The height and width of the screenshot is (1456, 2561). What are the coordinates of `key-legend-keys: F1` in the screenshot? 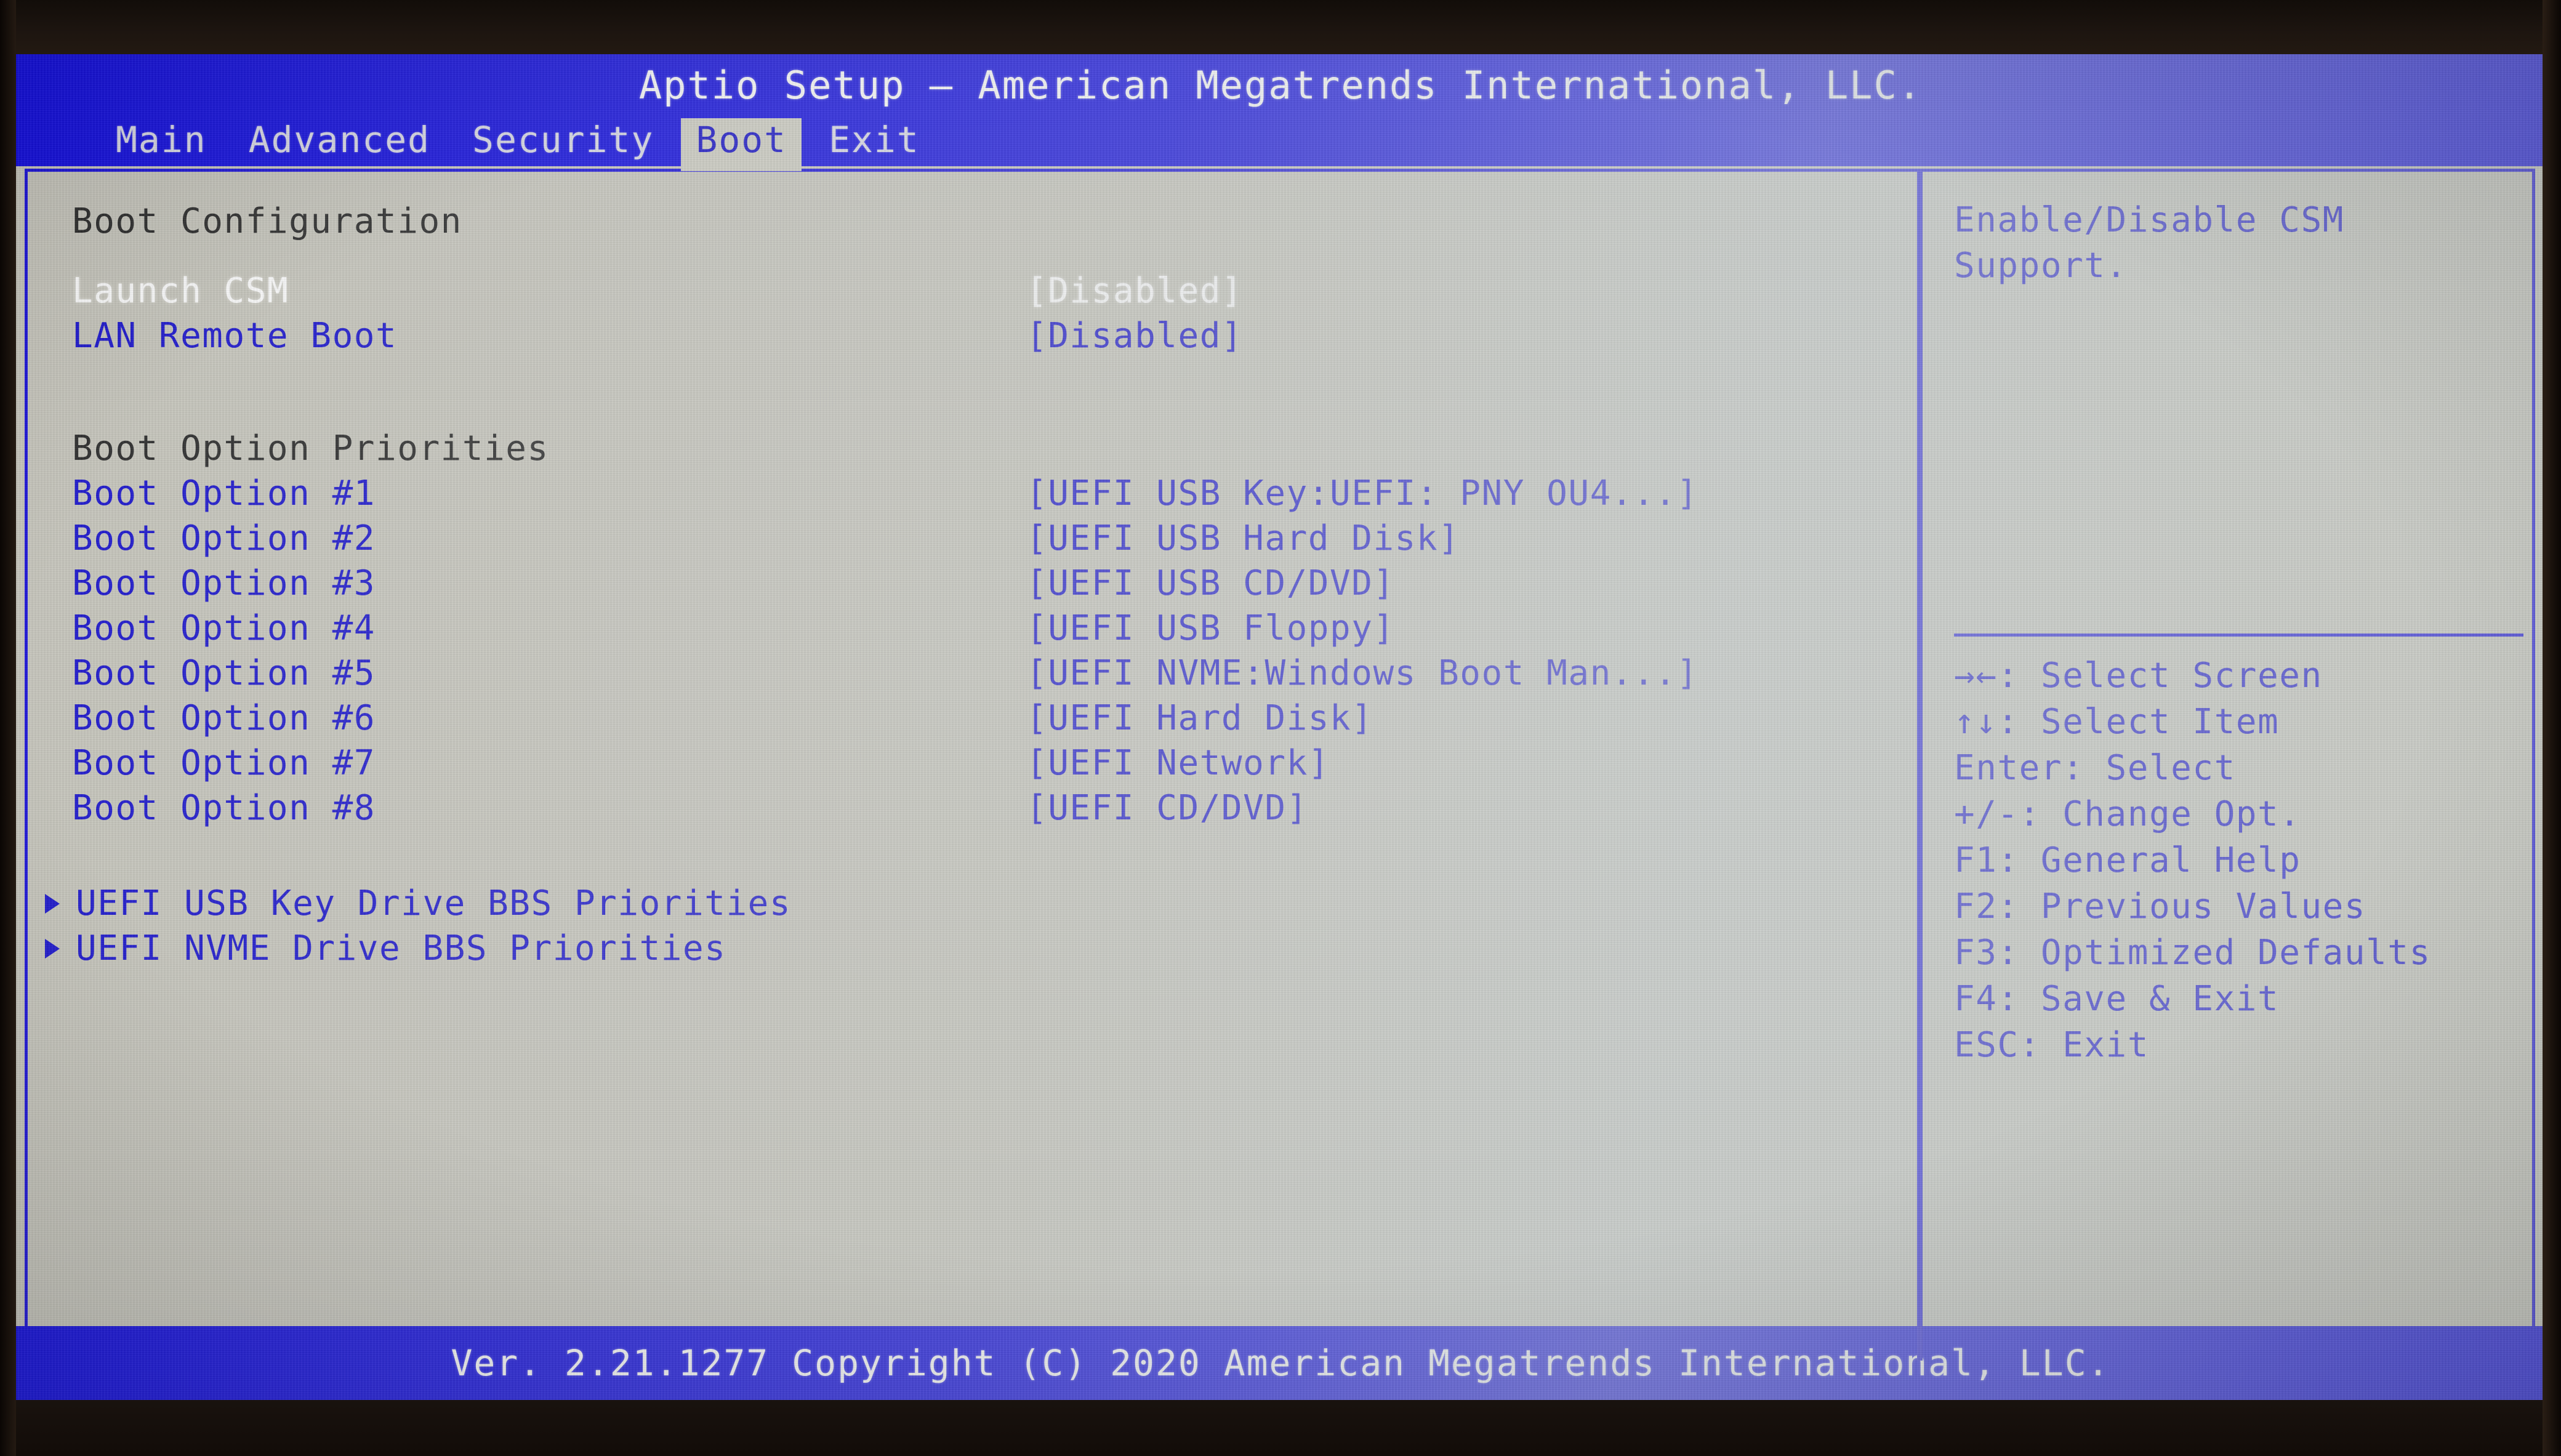 It's located at (1976, 860).